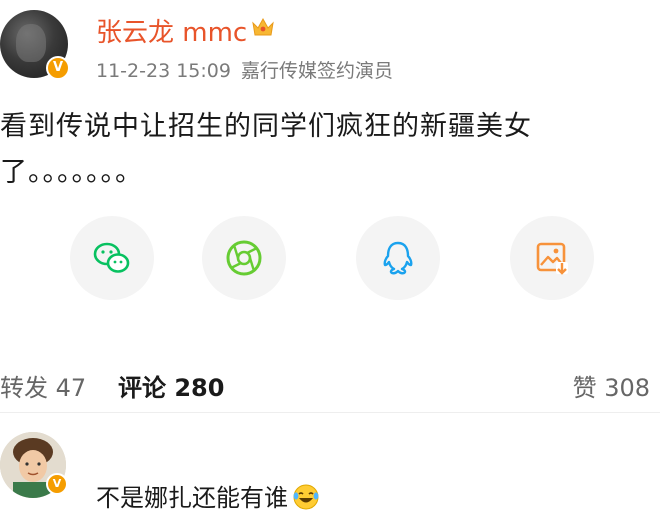 The width and height of the screenshot is (660, 527). Describe the element at coordinates (316, 71) in the screenshot. I see `author-title: 嘉行传媒签约演员` at that location.